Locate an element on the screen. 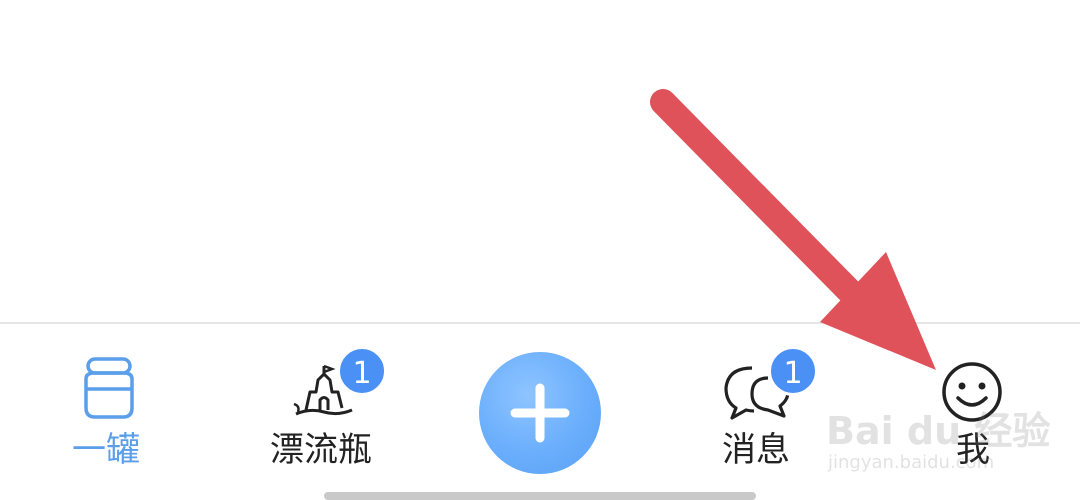 The width and height of the screenshot is (1080, 500). tab-label: 消息 is located at coordinates (756, 450).